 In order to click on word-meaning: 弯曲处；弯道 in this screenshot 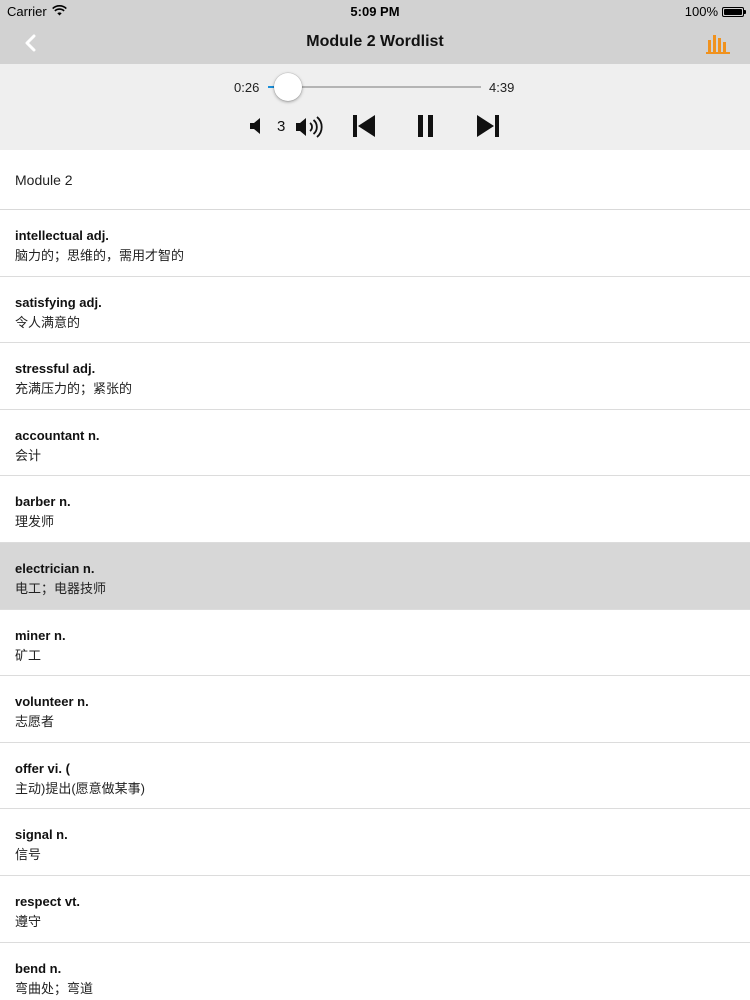, I will do `click(54, 988)`.